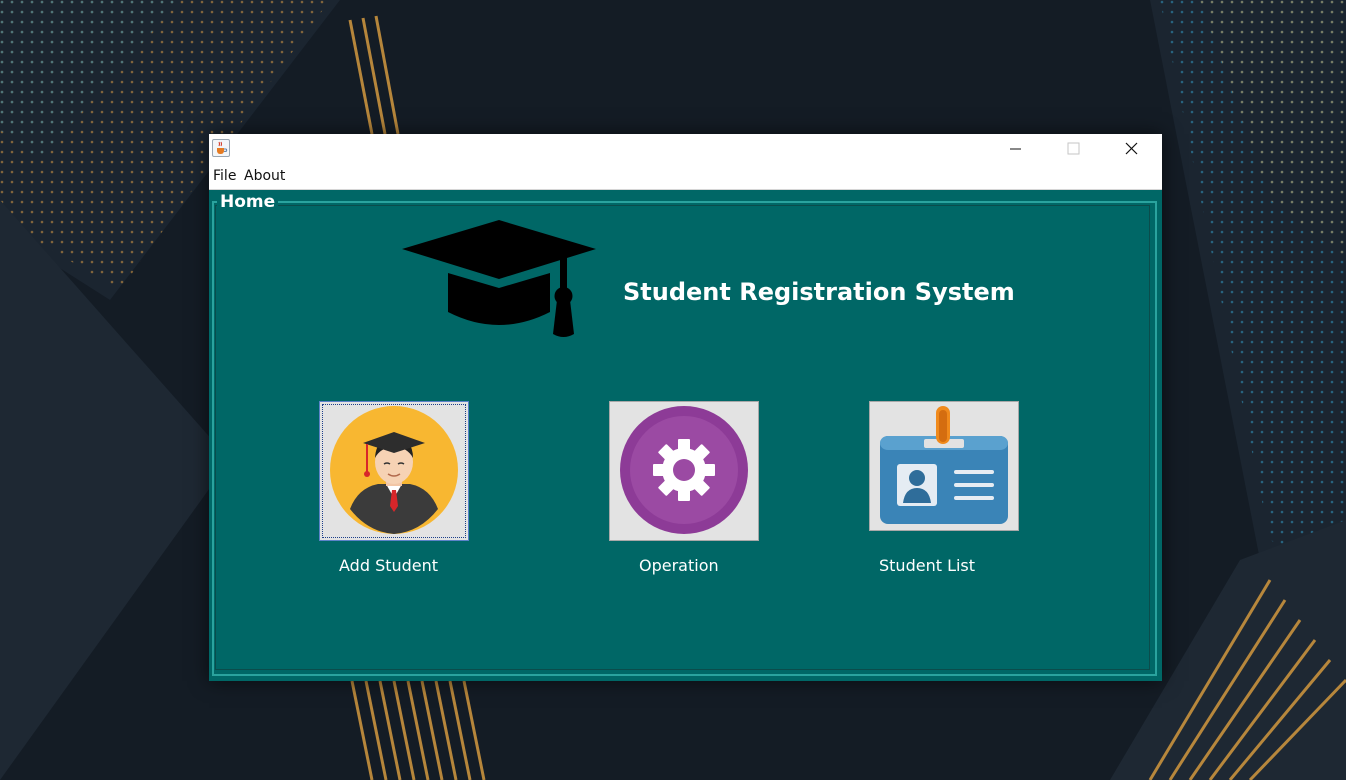  I want to click on system-title: Student Registration System, so click(819, 292).